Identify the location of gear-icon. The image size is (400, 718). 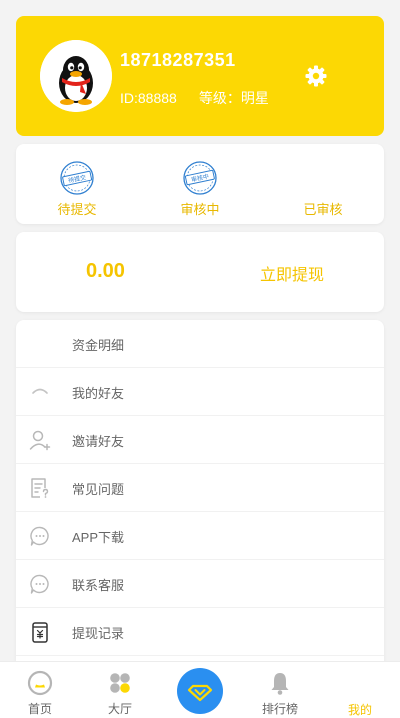
(316, 76).